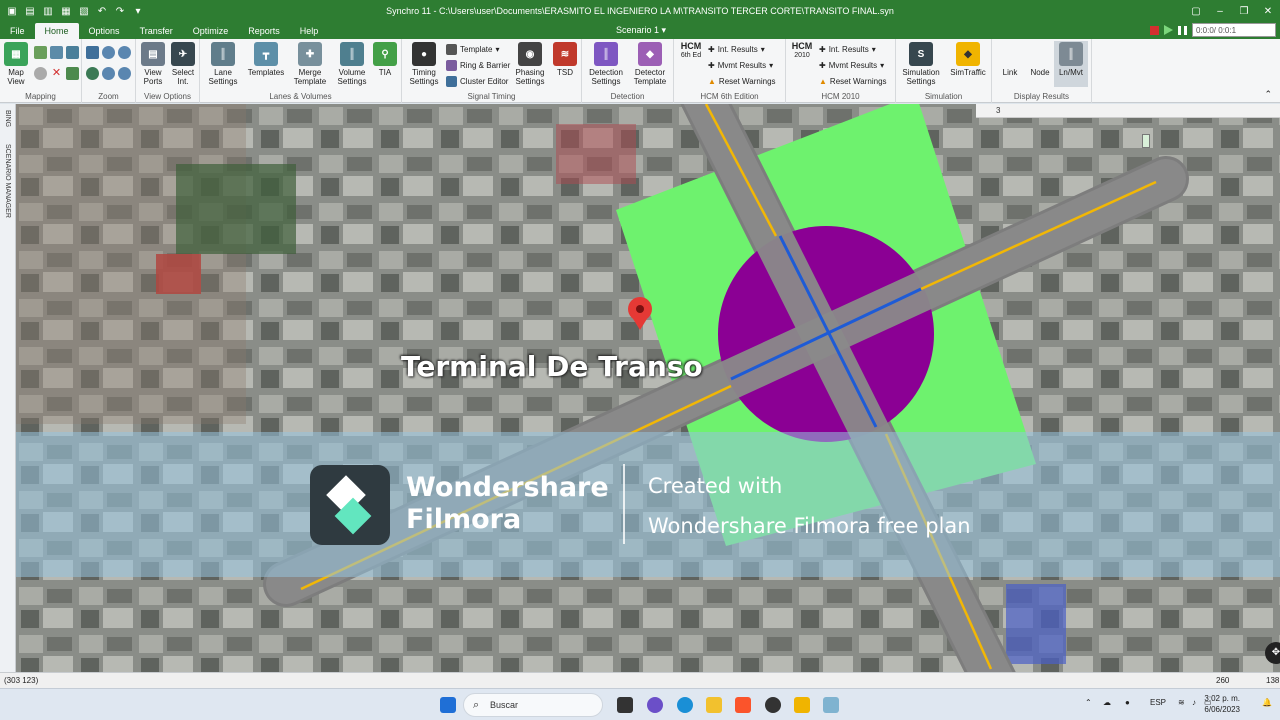 This screenshot has width=1280, height=720. What do you see at coordinates (1010, 59) in the screenshot?
I see `link-button: Link` at bounding box center [1010, 59].